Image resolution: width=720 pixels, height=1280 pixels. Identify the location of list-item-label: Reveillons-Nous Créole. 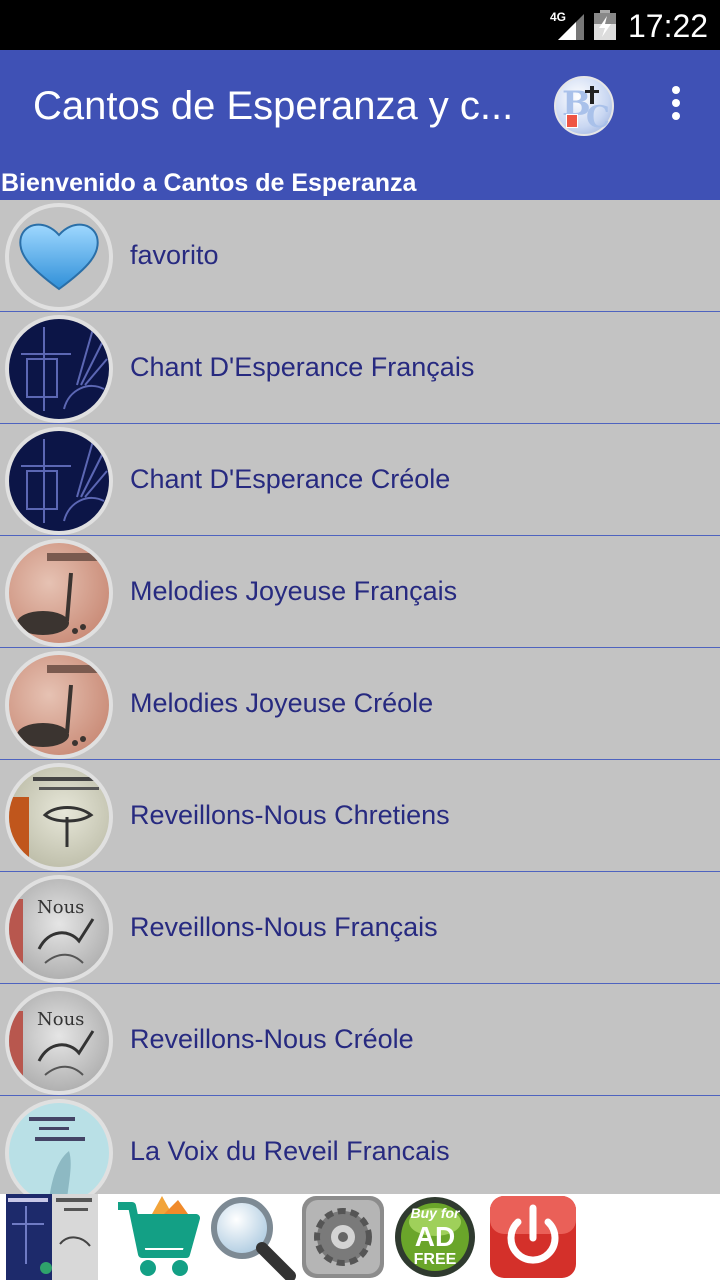
(272, 1039).